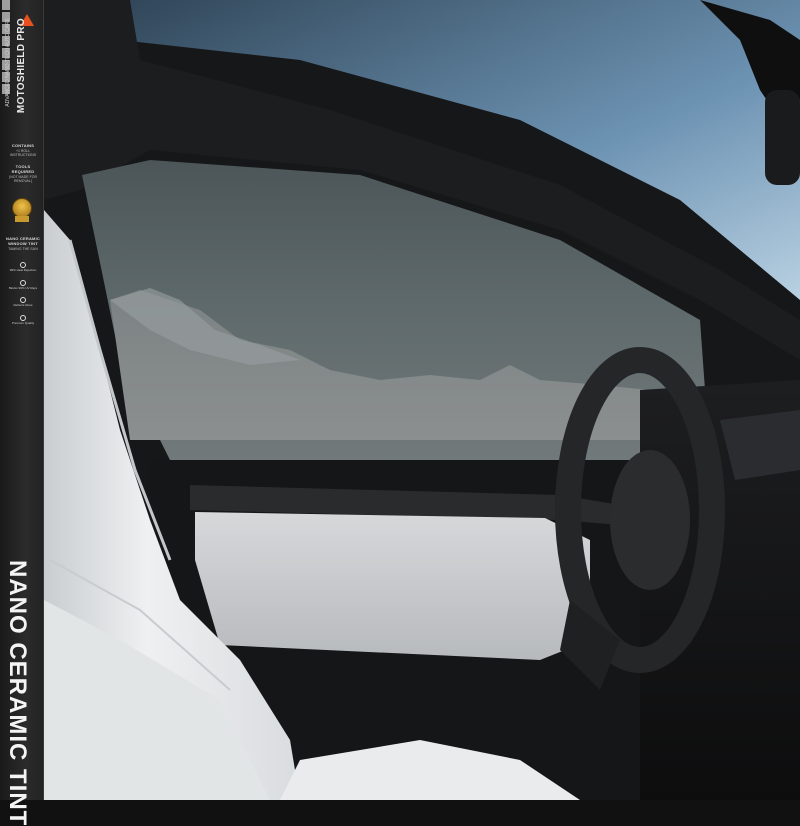 The height and width of the screenshot is (826, 800). Describe the element at coordinates (21, 66) in the screenshot. I see `brand-name: MOTOSHIELD PRO` at that location.